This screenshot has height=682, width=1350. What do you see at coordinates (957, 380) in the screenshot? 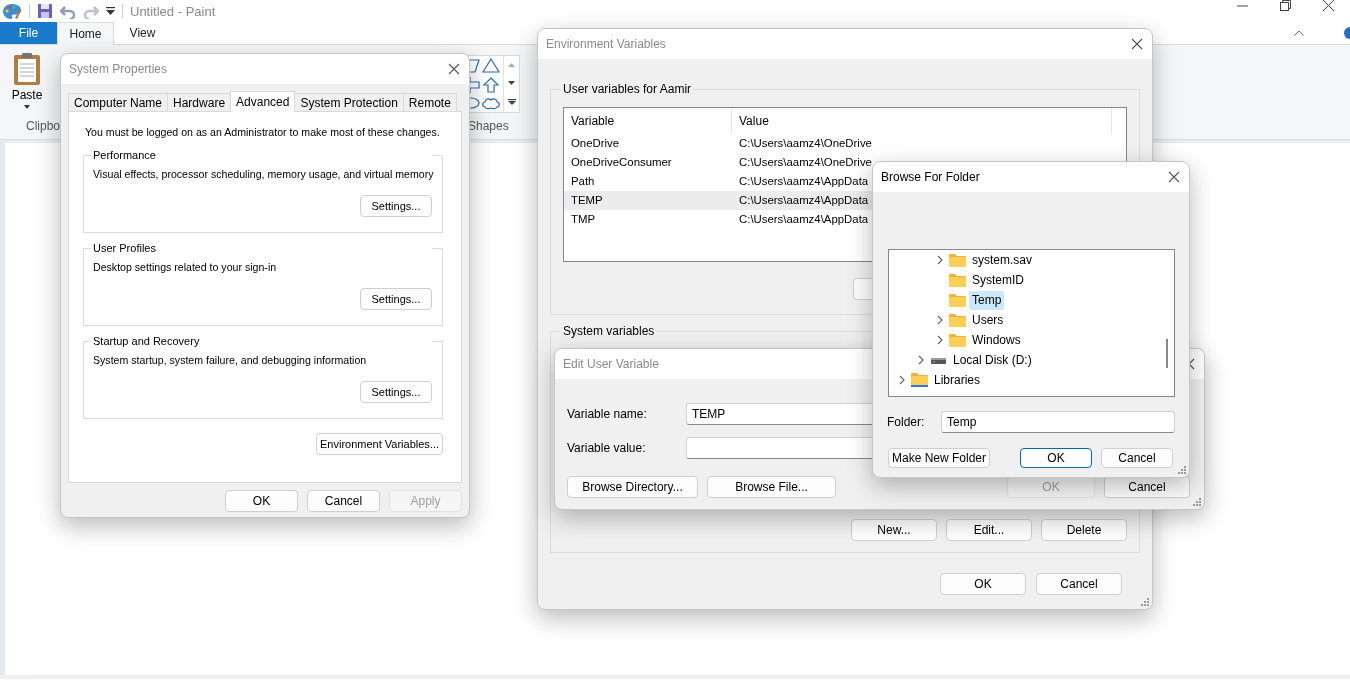
I see `tree-item: Libraries` at bounding box center [957, 380].